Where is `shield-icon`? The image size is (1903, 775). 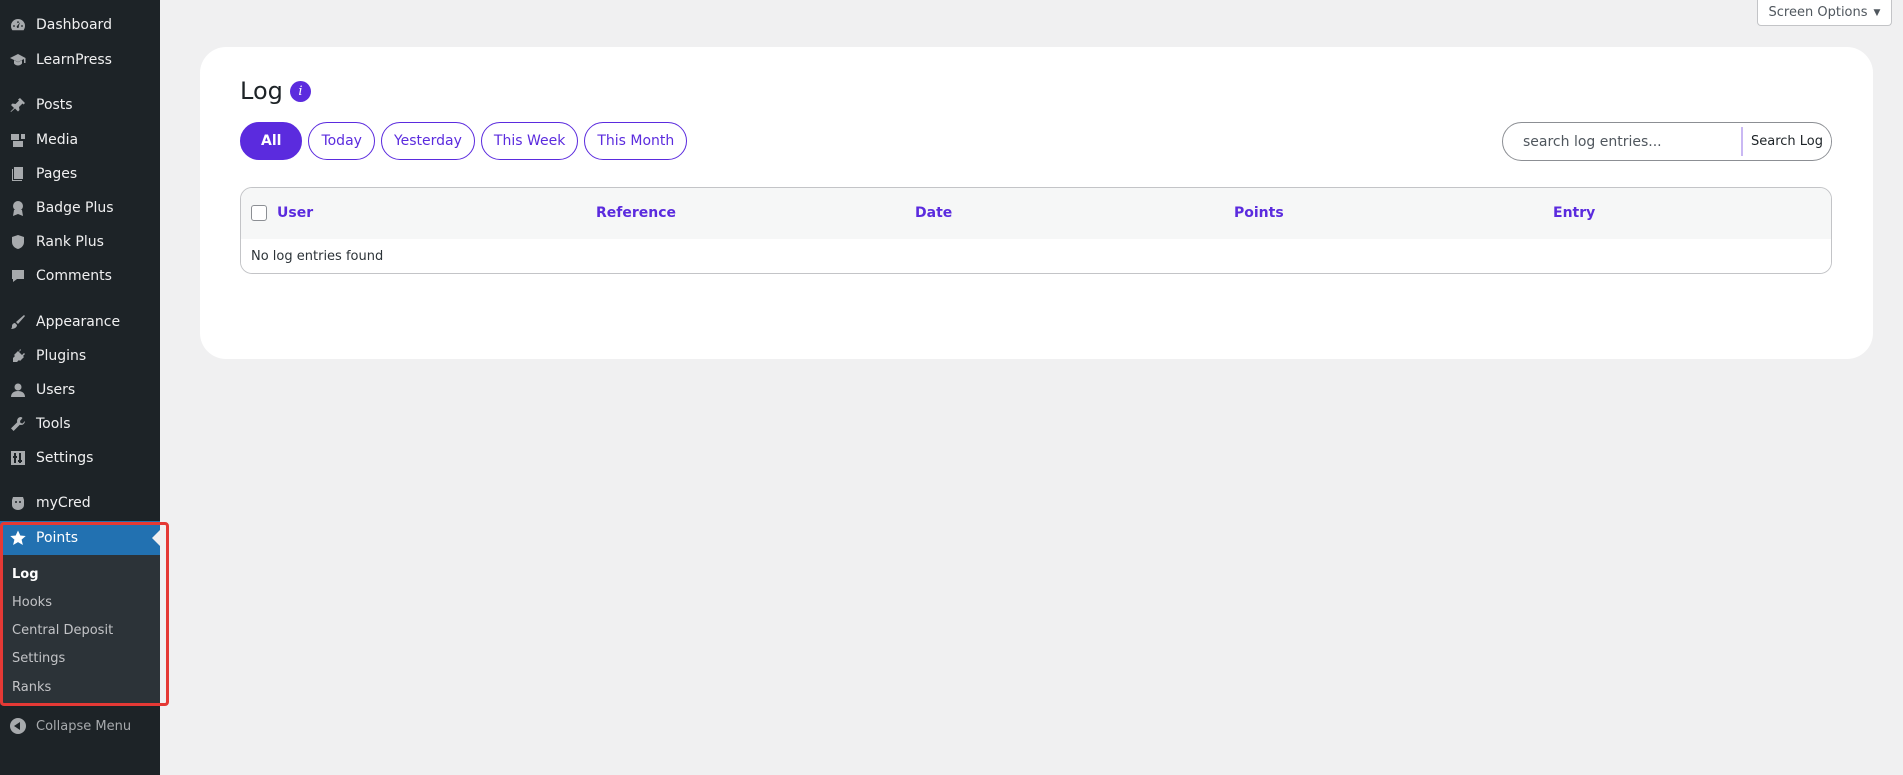
shield-icon is located at coordinates (18, 242).